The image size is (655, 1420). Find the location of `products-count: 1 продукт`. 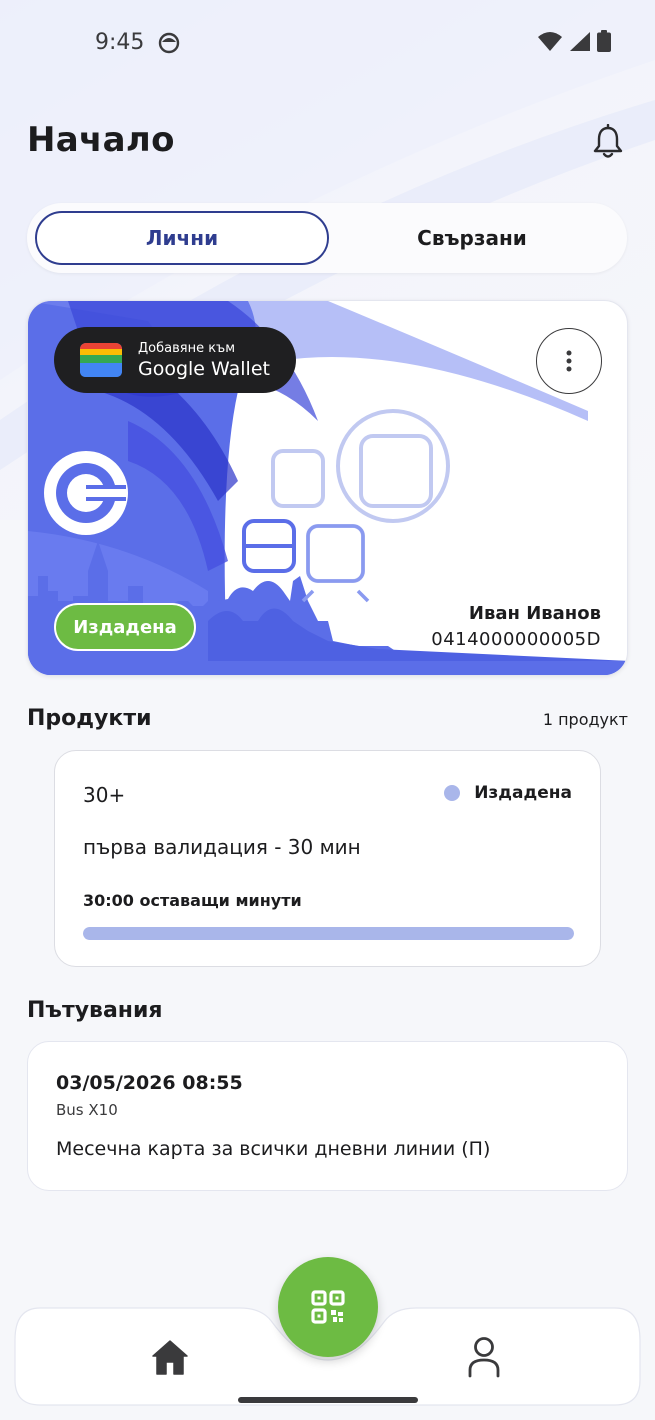

products-count: 1 продукт is located at coordinates (585, 719).